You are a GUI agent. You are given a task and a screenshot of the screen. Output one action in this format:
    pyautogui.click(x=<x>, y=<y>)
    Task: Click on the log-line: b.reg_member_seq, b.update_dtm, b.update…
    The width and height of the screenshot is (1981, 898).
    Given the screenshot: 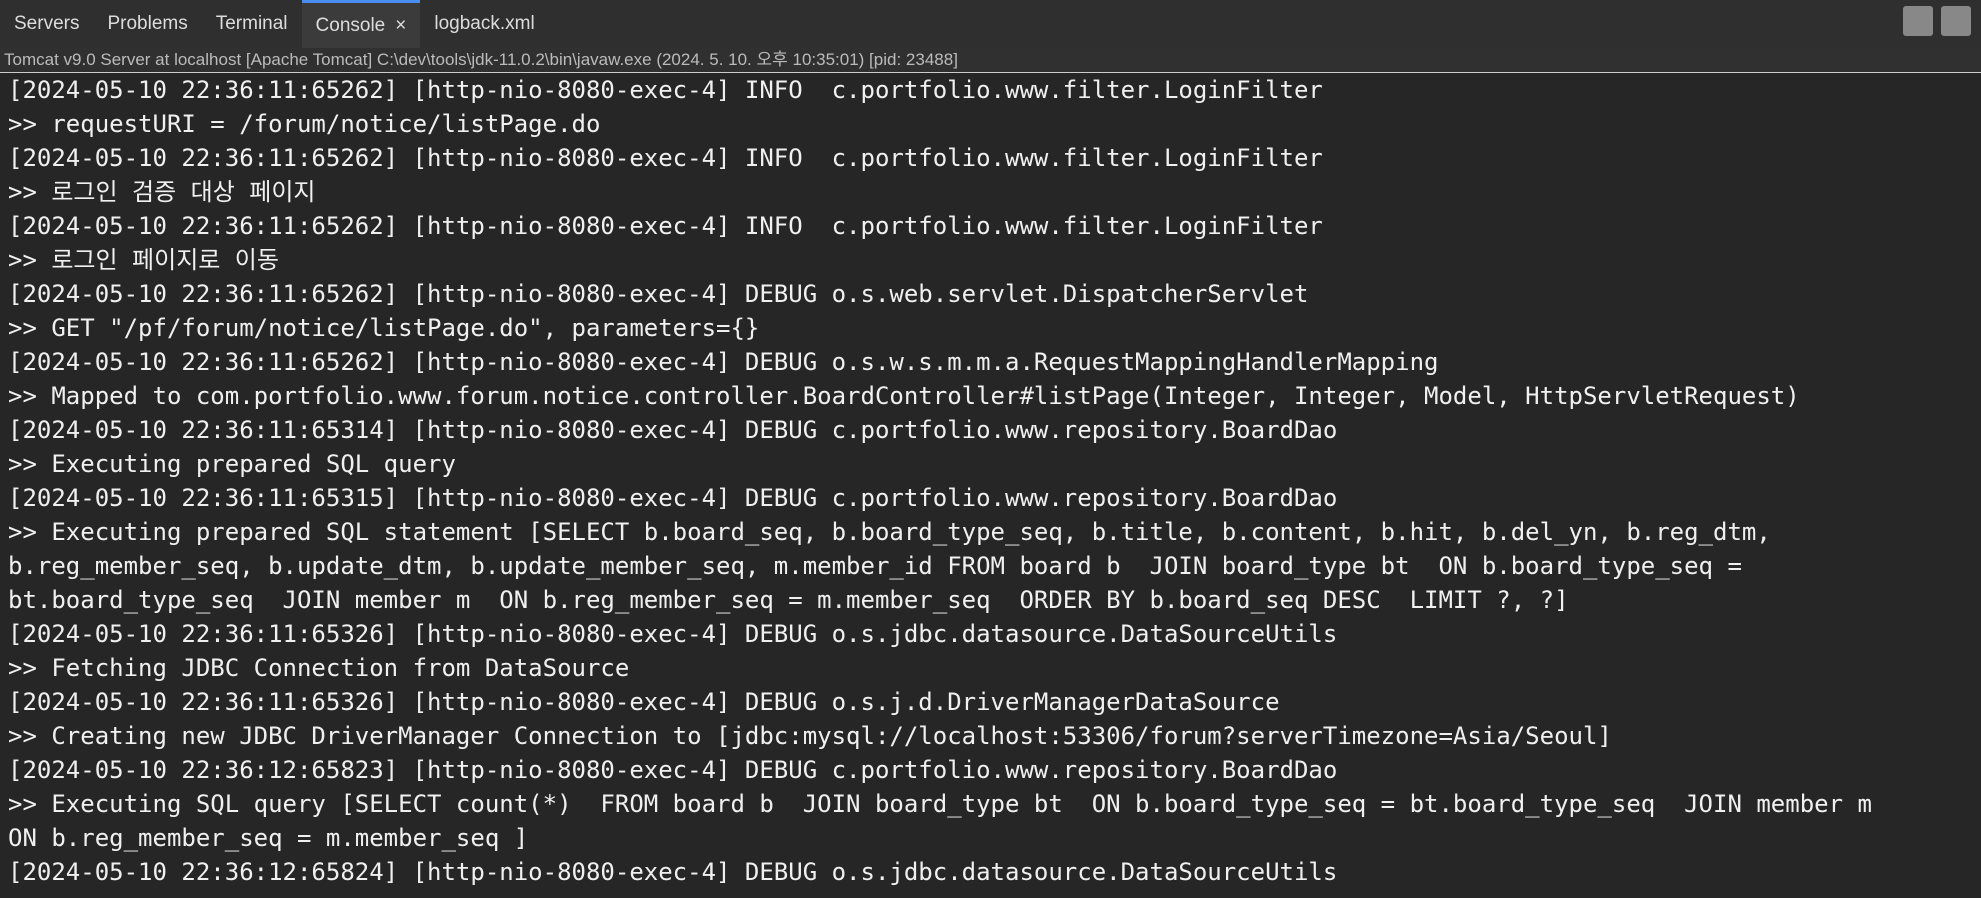 What is the action you would take?
    pyautogui.click(x=875, y=566)
    